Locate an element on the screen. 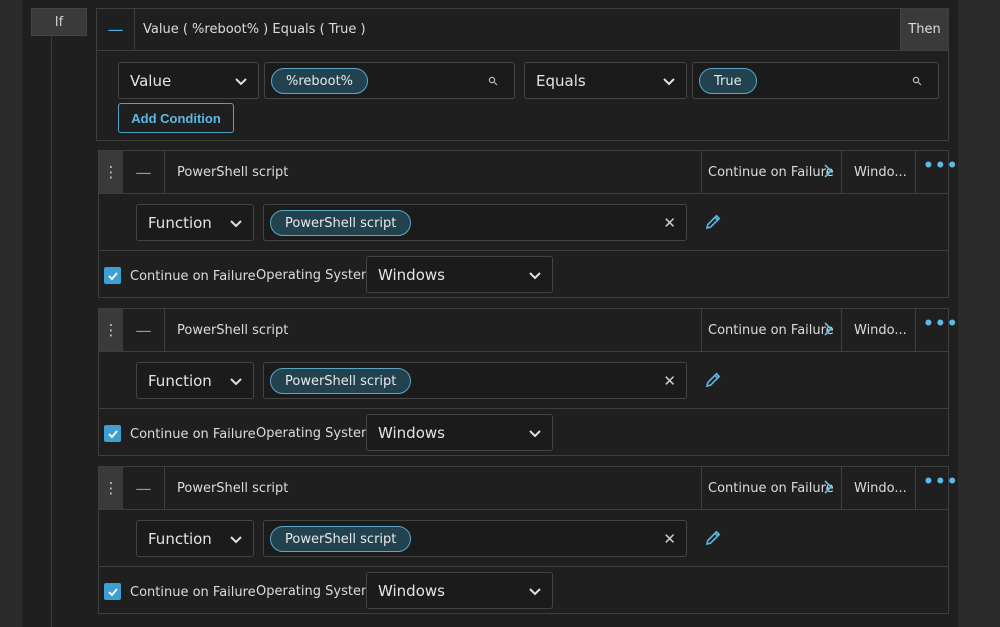 The height and width of the screenshot is (627, 1000). variable-chip: %reboot% is located at coordinates (320, 81).